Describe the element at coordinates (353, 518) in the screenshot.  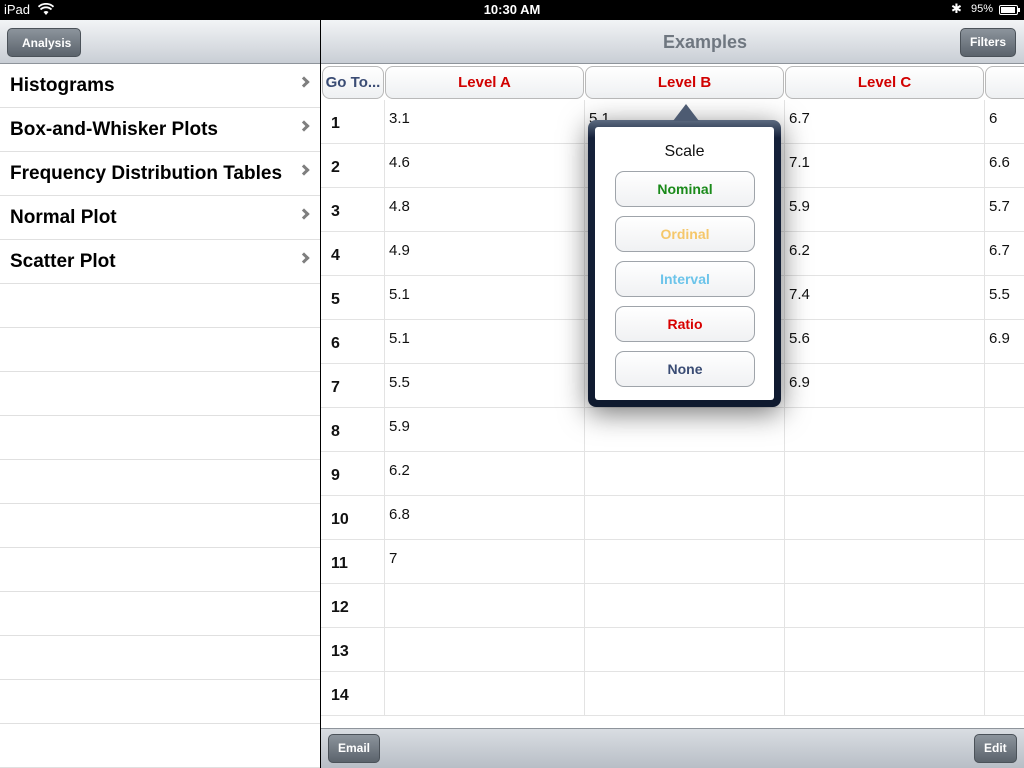
I see `row-number: 10` at that location.